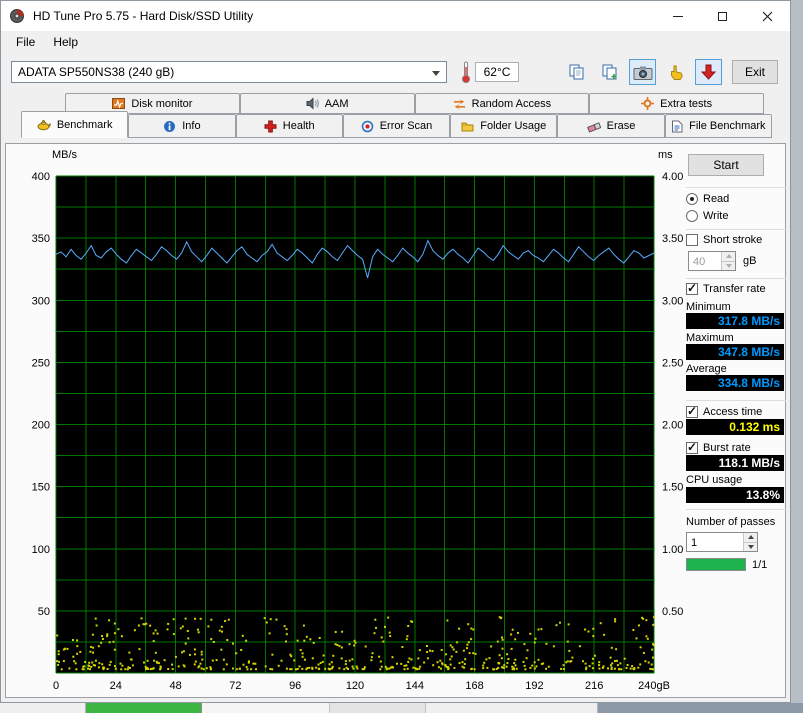 The height and width of the screenshot is (713, 803). I want to click on transfer-rate-label: Transfer rate, so click(734, 289).